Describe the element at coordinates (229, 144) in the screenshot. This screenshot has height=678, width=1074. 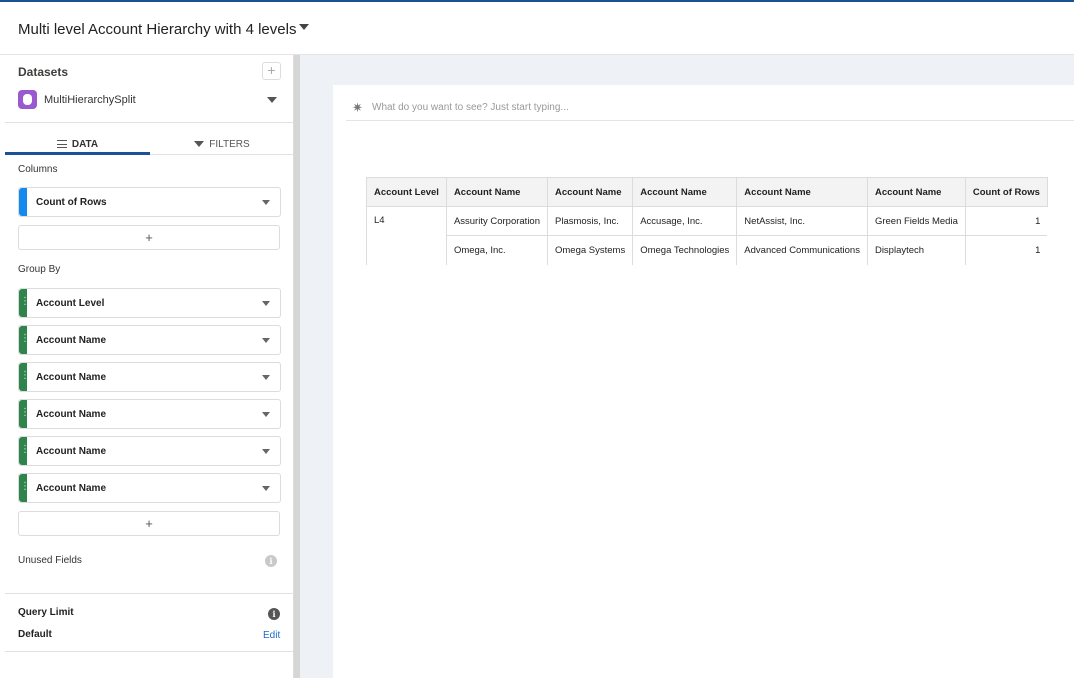
I see `tab-filters-label: FILTERS` at that location.